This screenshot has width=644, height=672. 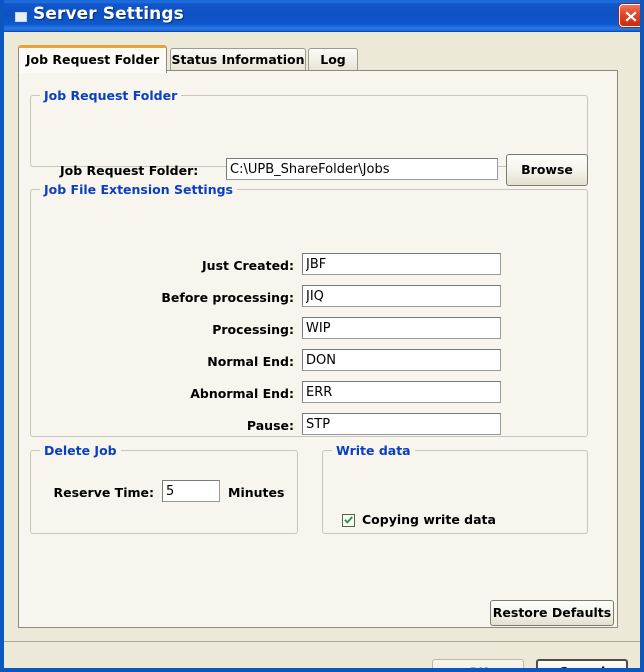 What do you see at coordinates (322, 16) in the screenshot?
I see `title-bar: Server Settings` at bounding box center [322, 16].